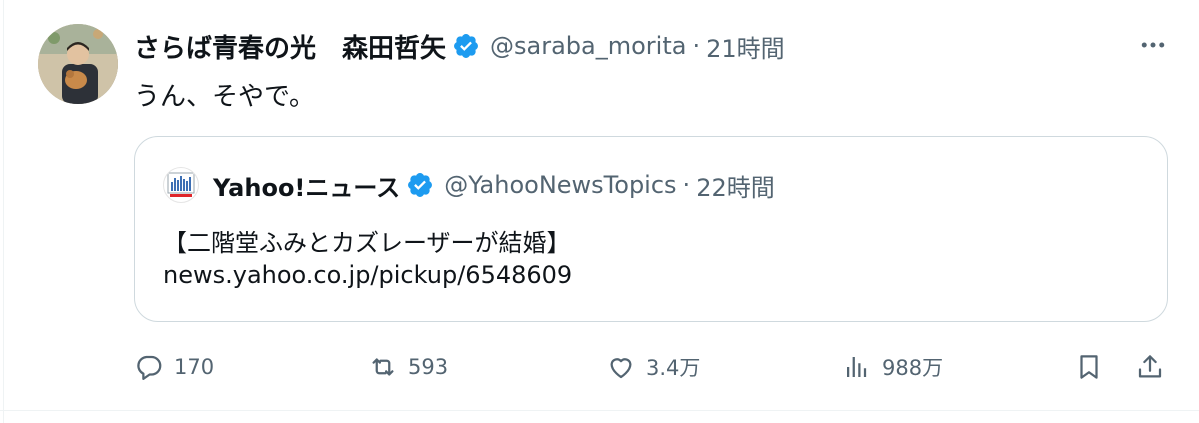 The image size is (1199, 423). I want to click on more-dots-icon, so click(1153, 45).